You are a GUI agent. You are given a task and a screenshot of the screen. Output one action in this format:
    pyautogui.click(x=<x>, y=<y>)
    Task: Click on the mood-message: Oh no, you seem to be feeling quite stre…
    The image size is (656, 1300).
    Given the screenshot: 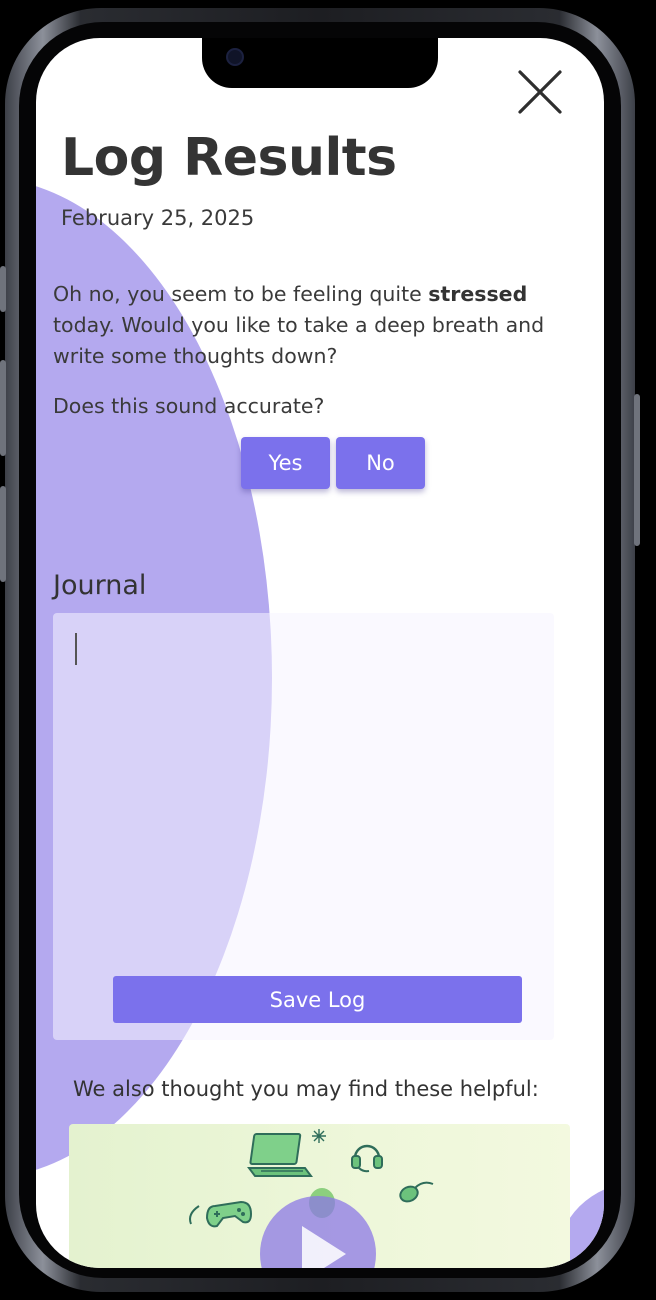 What is the action you would take?
    pyautogui.click(x=318, y=325)
    